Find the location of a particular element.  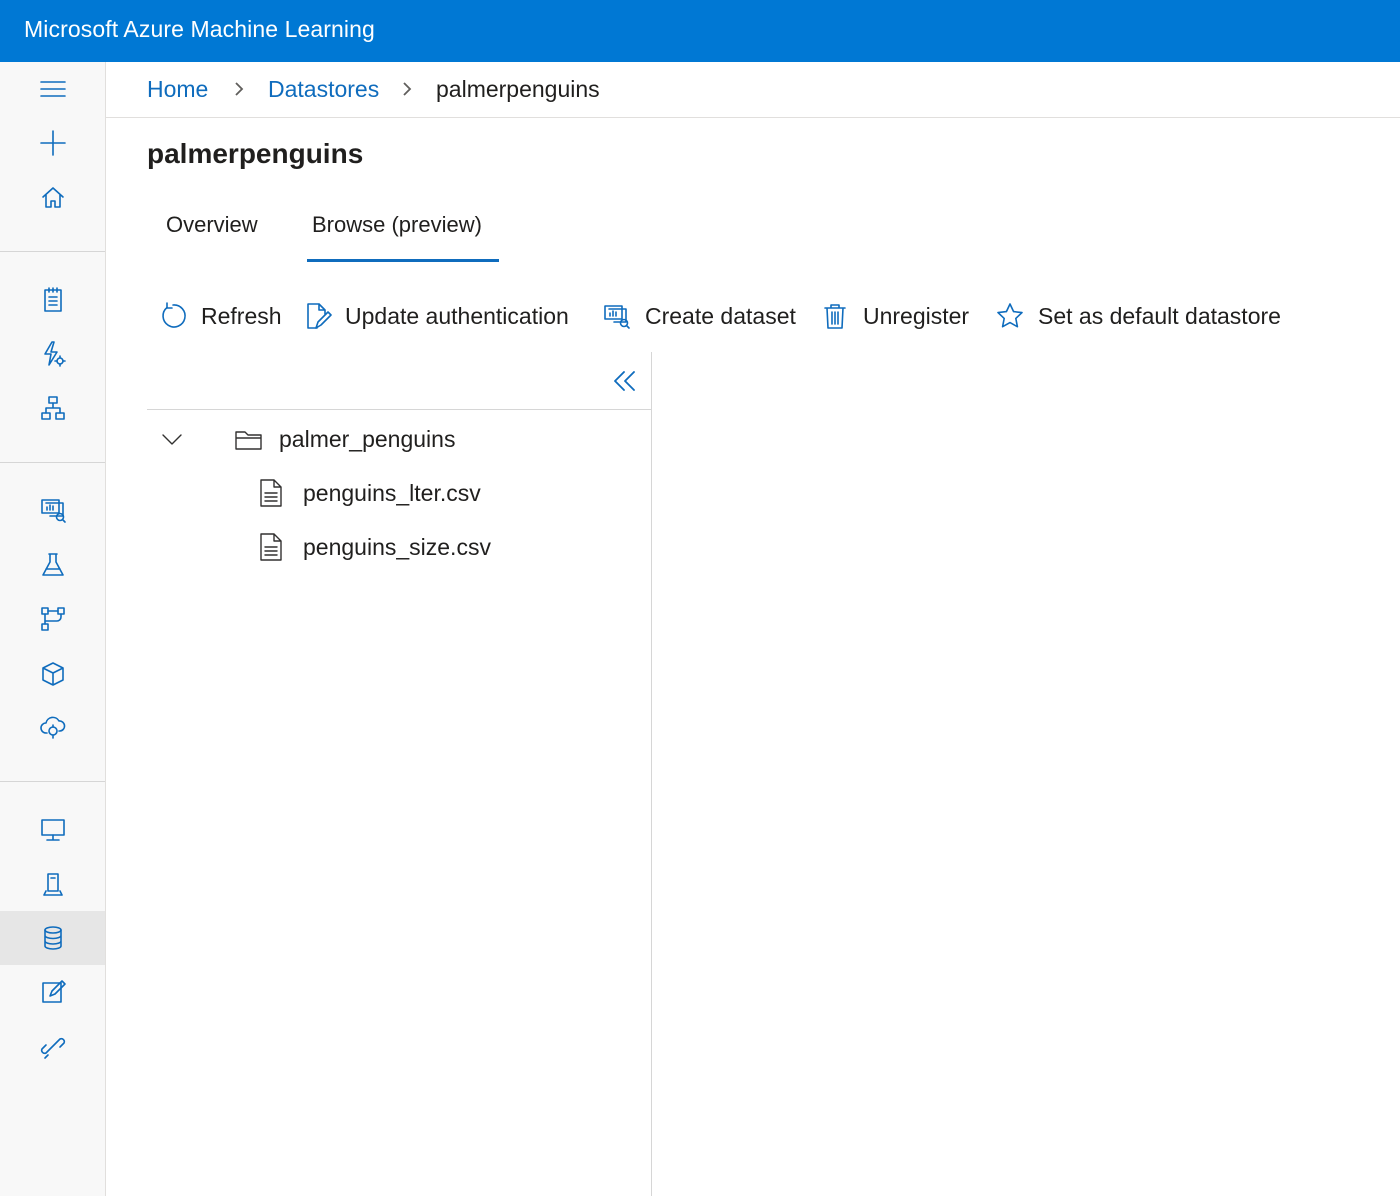

collapse-pane-button is located at coordinates (625, 381).